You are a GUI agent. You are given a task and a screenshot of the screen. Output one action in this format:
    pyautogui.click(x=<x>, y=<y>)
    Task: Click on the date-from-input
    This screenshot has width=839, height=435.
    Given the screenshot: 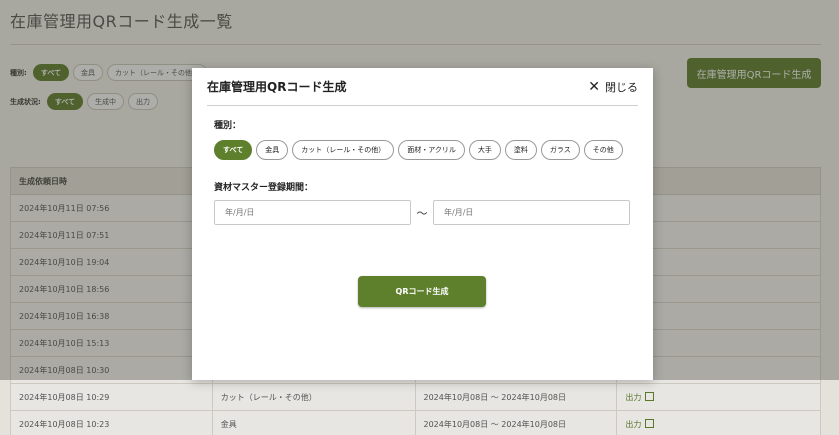 What is the action you would take?
    pyautogui.click(x=312, y=212)
    